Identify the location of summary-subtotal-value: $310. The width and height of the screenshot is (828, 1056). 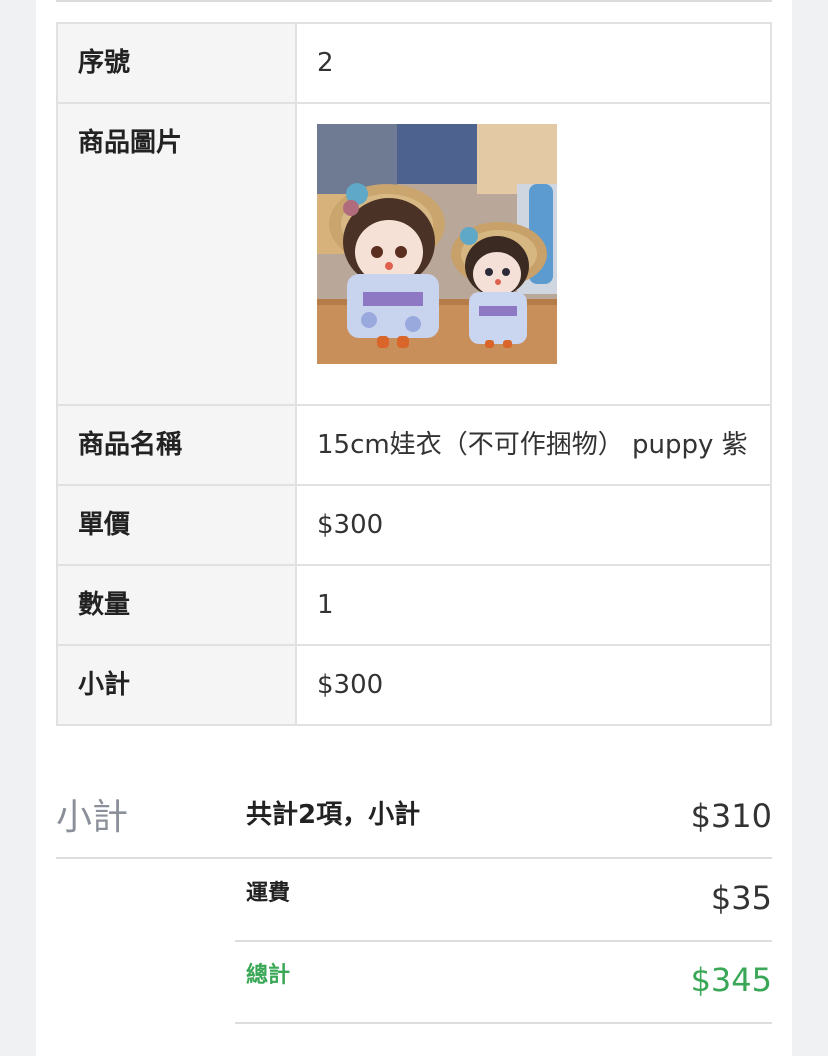
(731, 816).